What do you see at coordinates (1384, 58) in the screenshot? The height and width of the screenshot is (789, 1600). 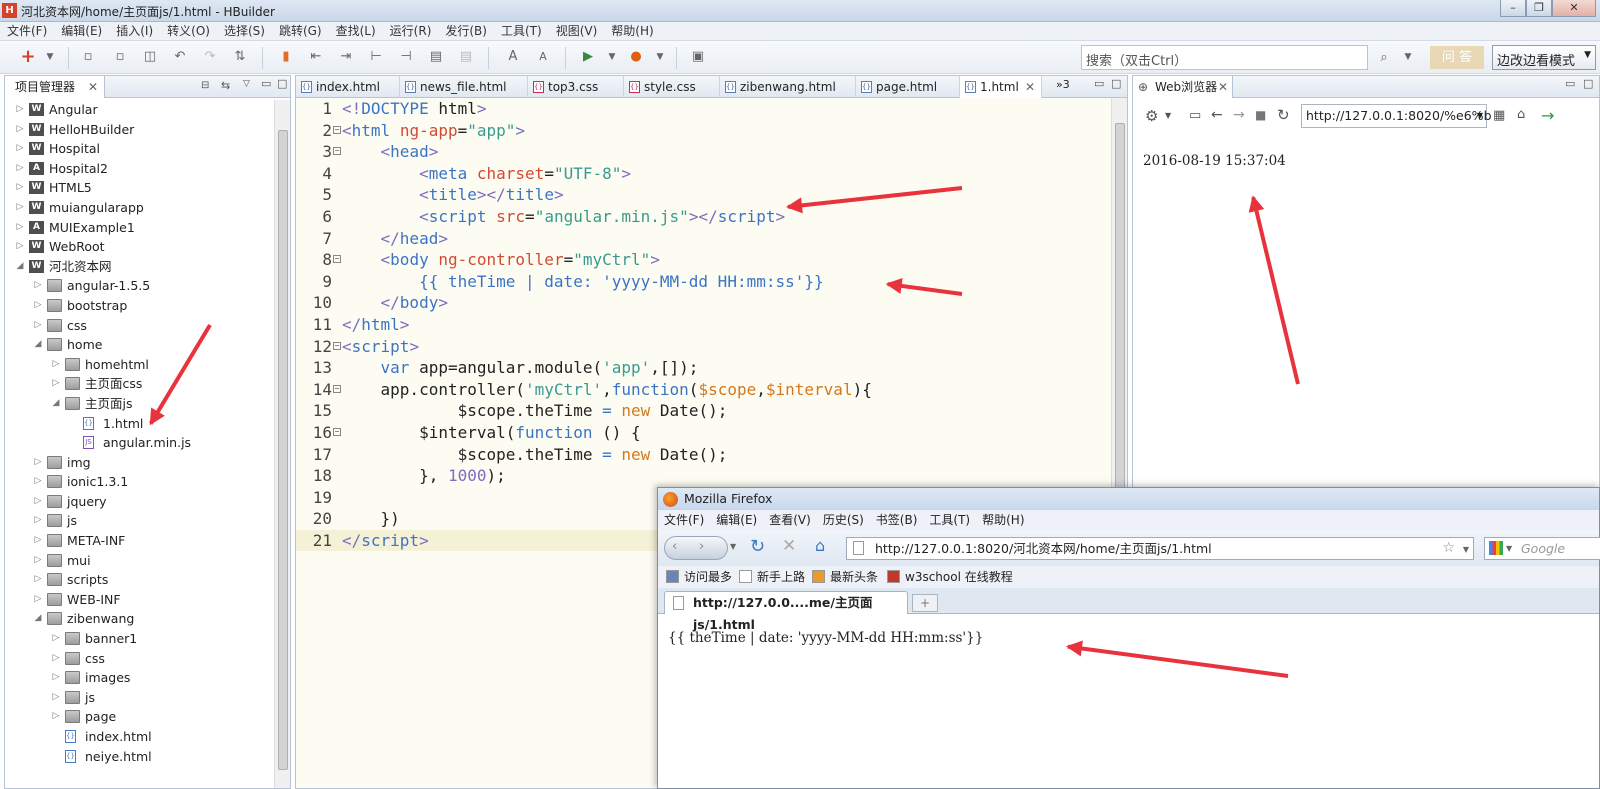 I see `search-icon: ⌕` at bounding box center [1384, 58].